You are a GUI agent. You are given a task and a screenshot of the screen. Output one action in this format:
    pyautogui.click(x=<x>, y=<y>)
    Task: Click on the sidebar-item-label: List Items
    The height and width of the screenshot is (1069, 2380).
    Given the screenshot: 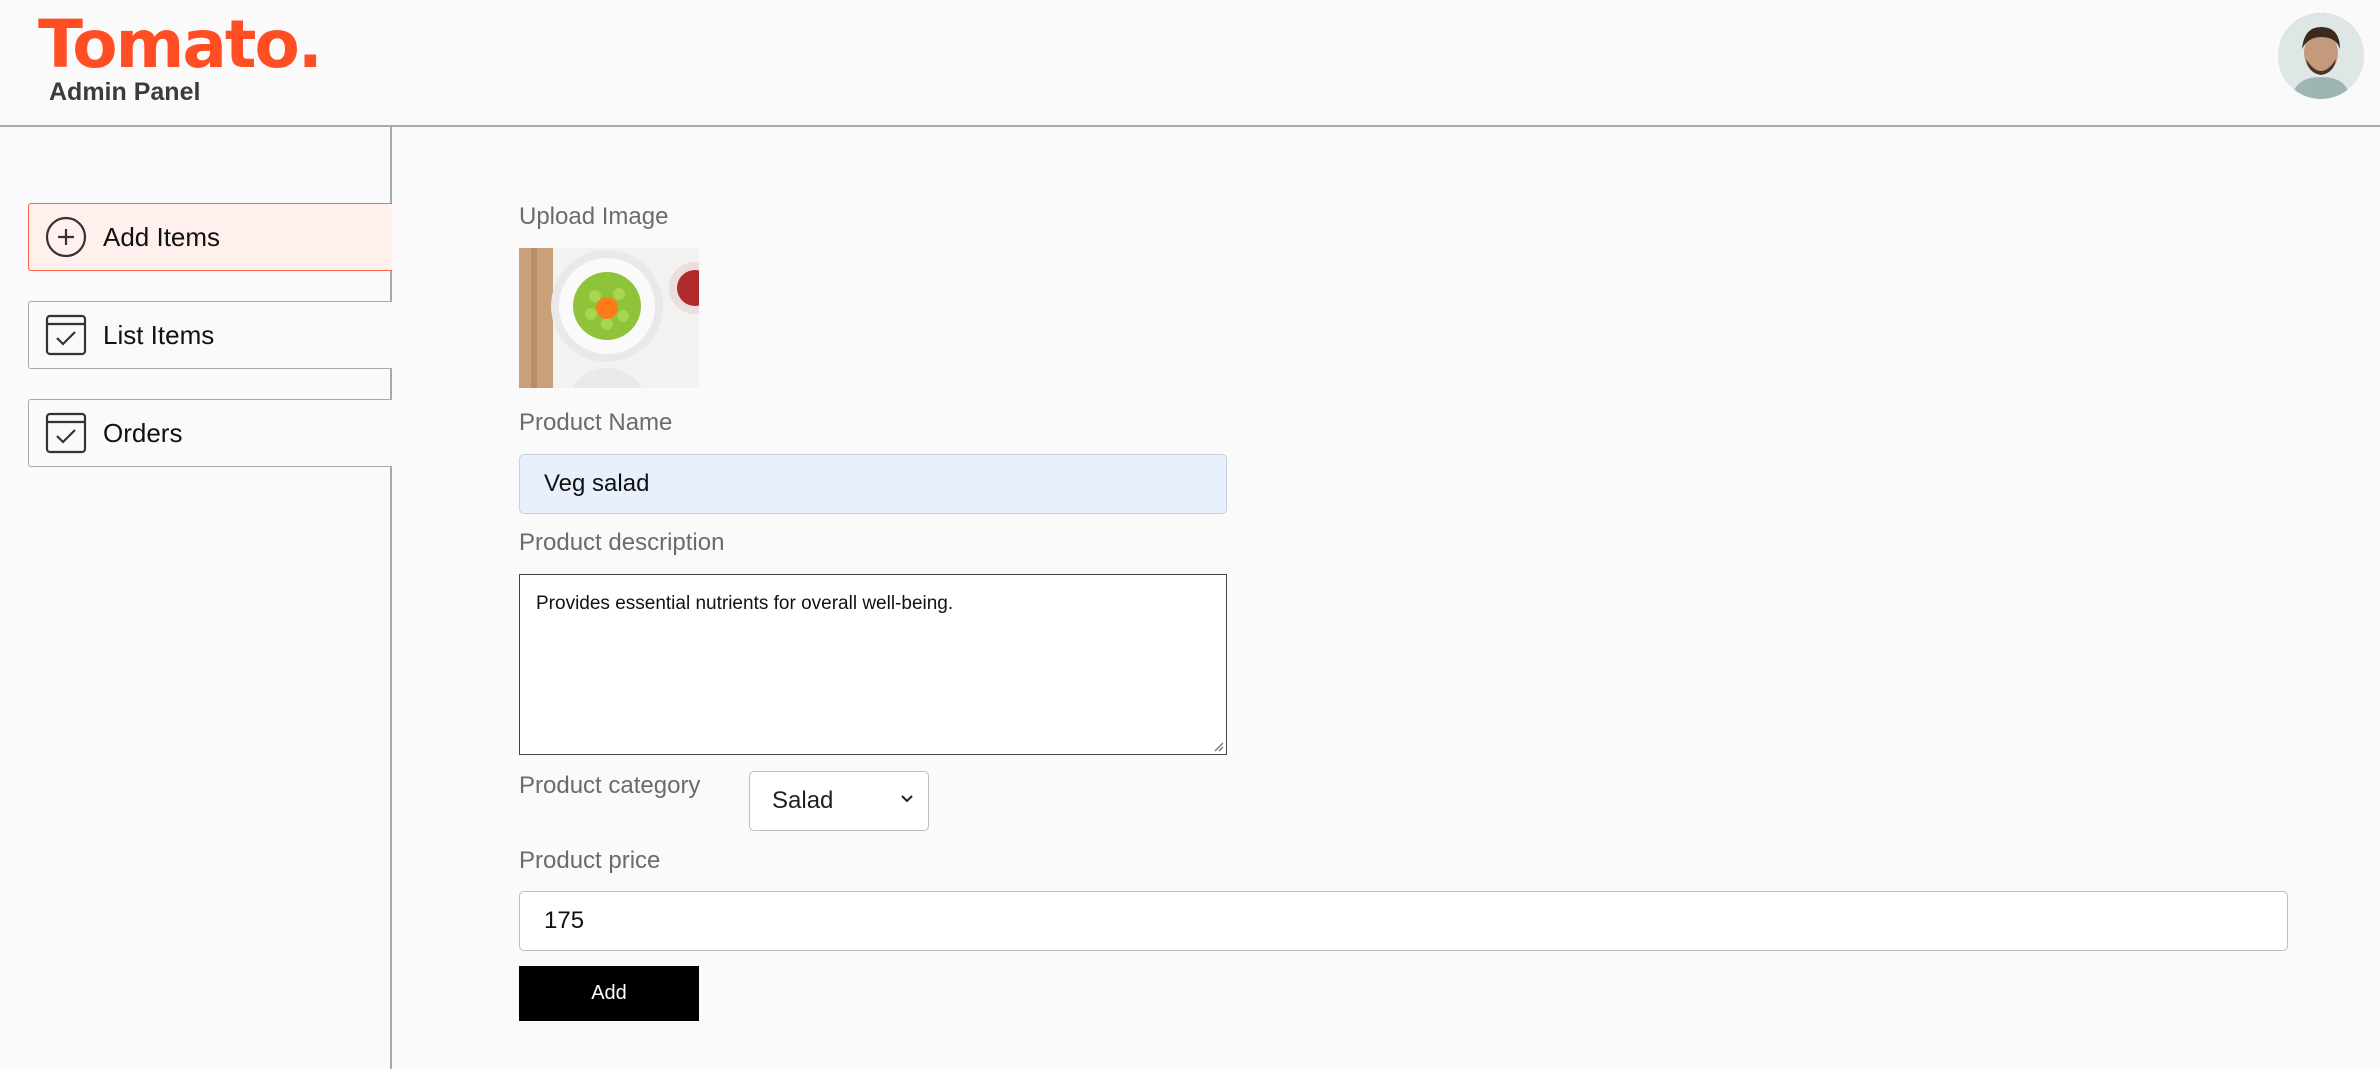 What is the action you would take?
    pyautogui.click(x=159, y=334)
    